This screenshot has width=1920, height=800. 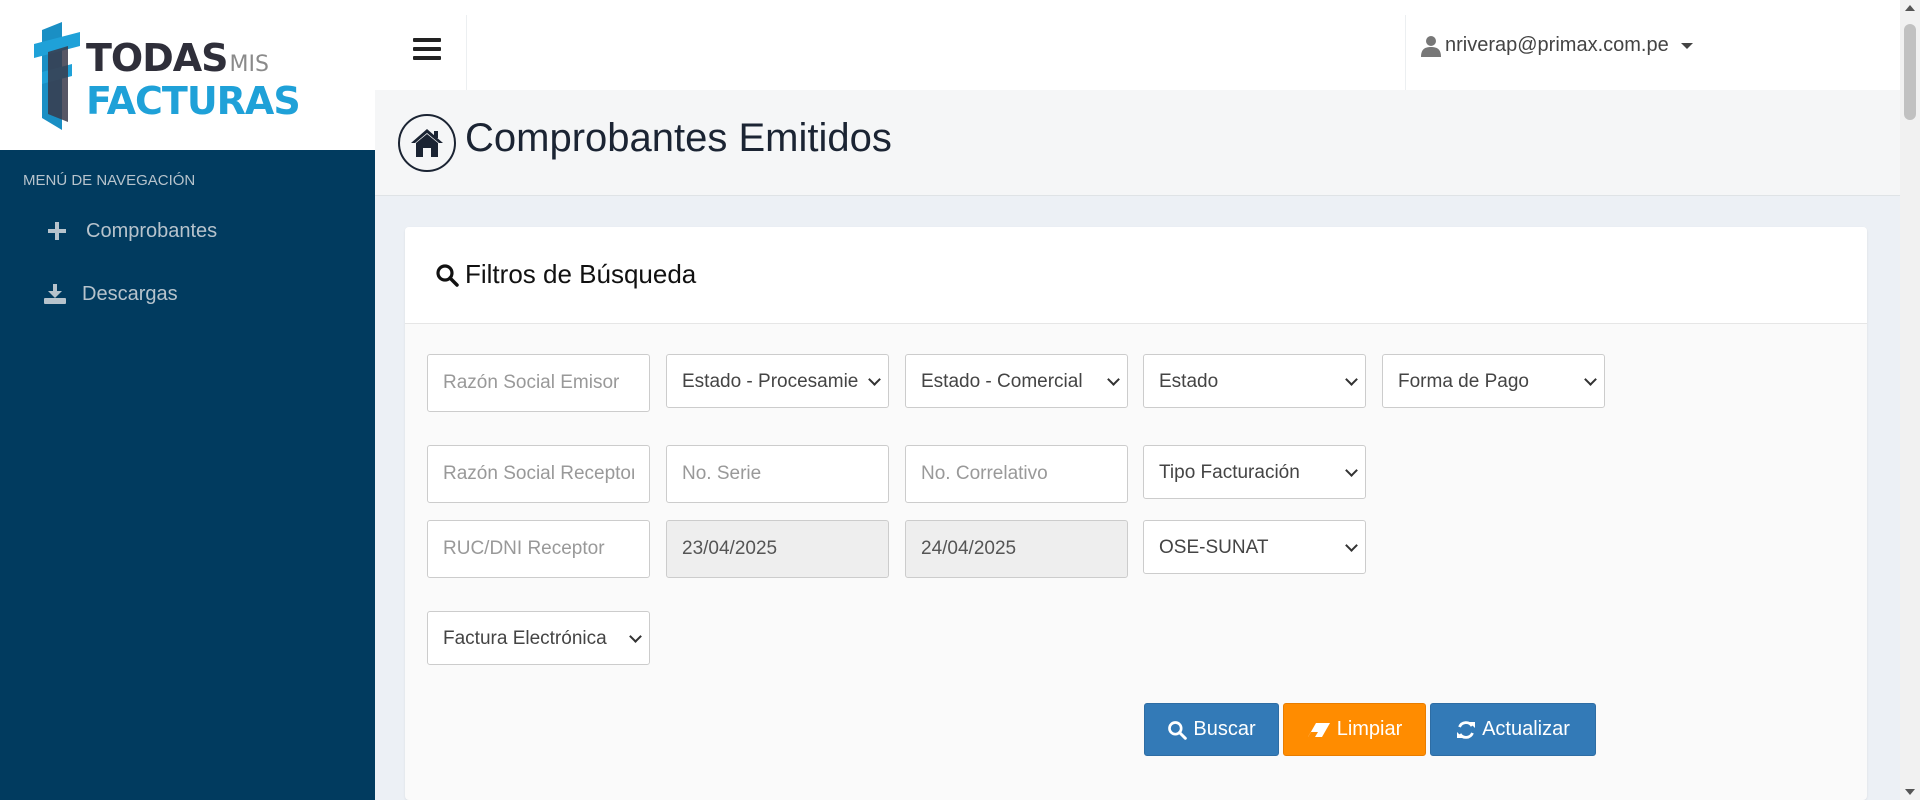 What do you see at coordinates (1466, 729) in the screenshot?
I see `refresh-icon` at bounding box center [1466, 729].